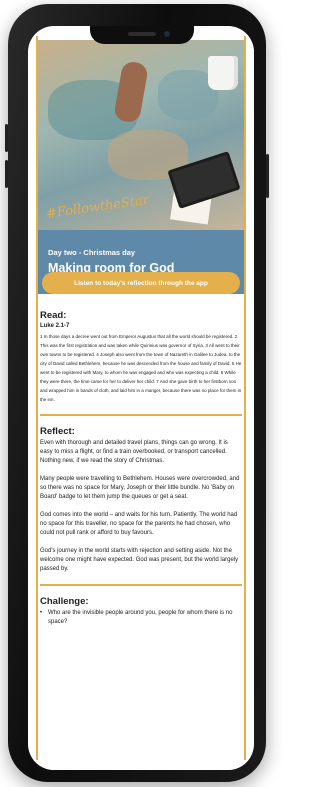  I want to click on power-button, so click(267, 176).